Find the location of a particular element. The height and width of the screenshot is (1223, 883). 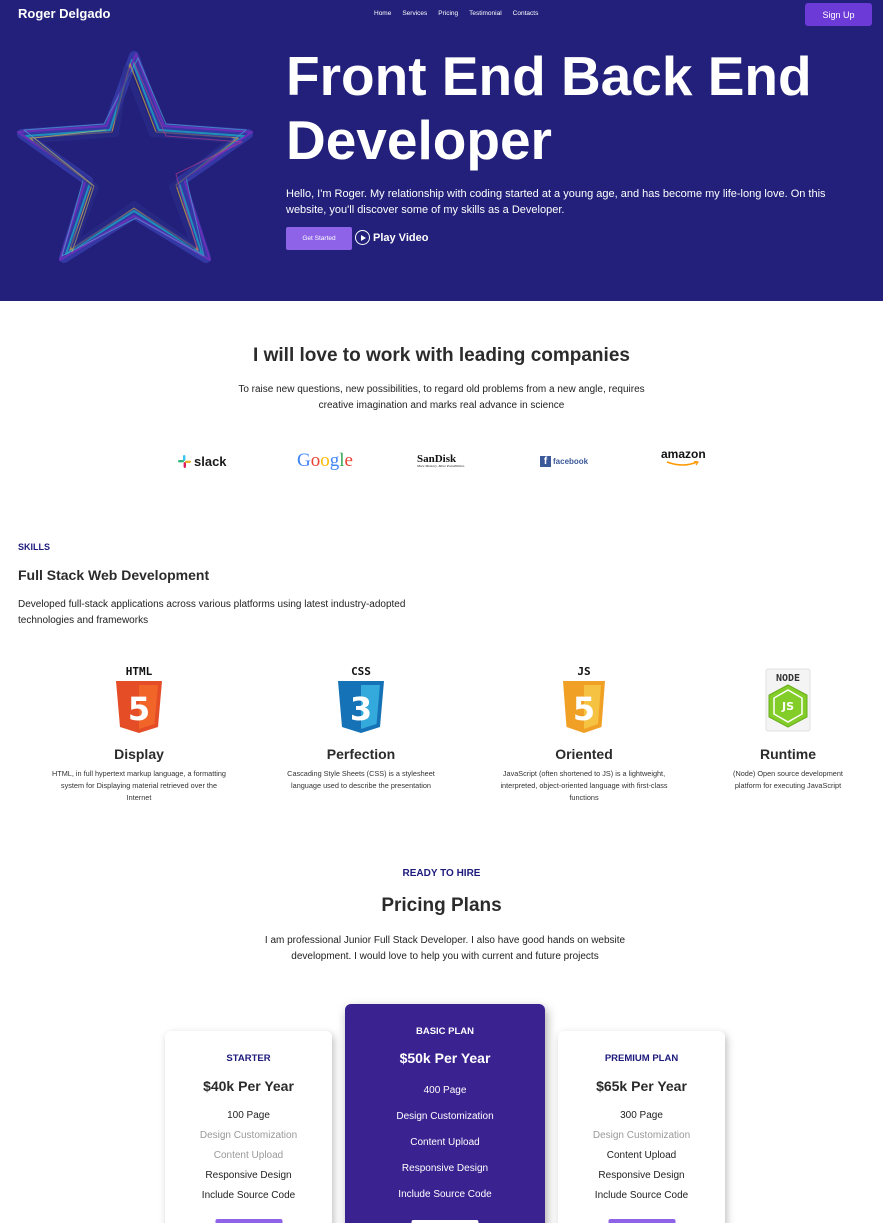

skill-html-name: Display is located at coordinates (139, 754).